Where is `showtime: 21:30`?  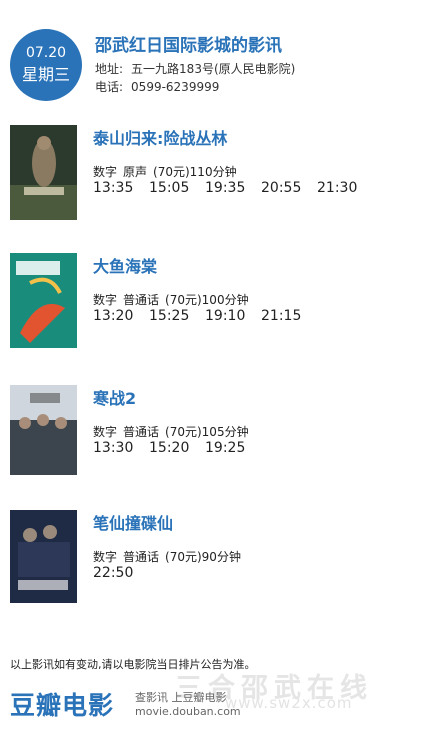 showtime: 21:30 is located at coordinates (345, 188).